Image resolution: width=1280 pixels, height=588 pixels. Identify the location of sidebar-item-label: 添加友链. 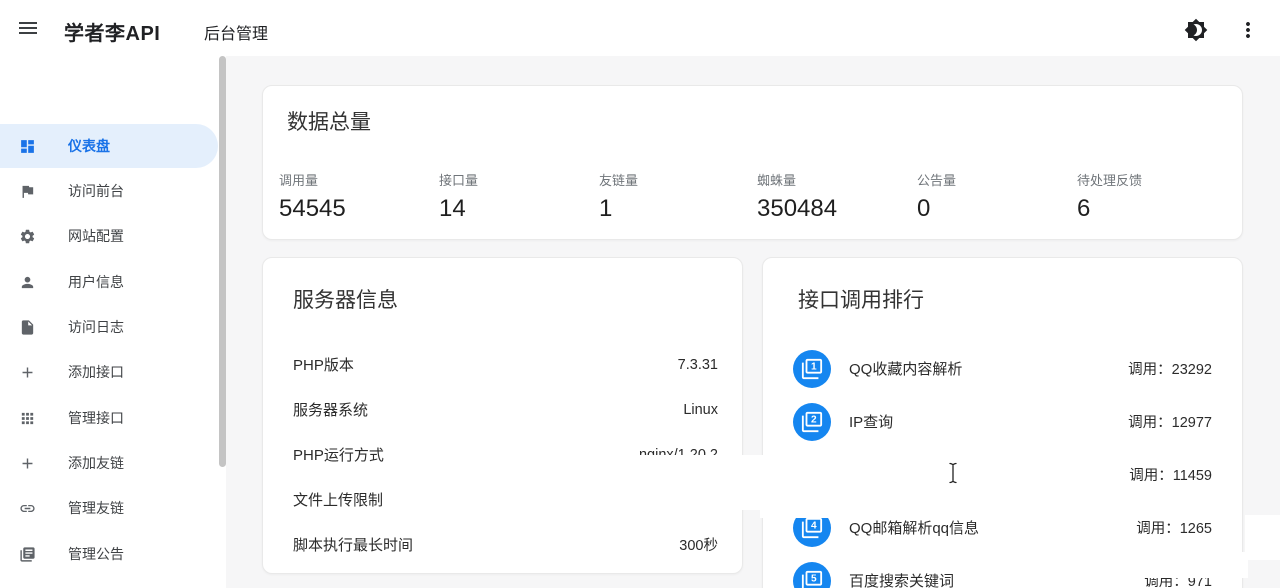
(96, 463).